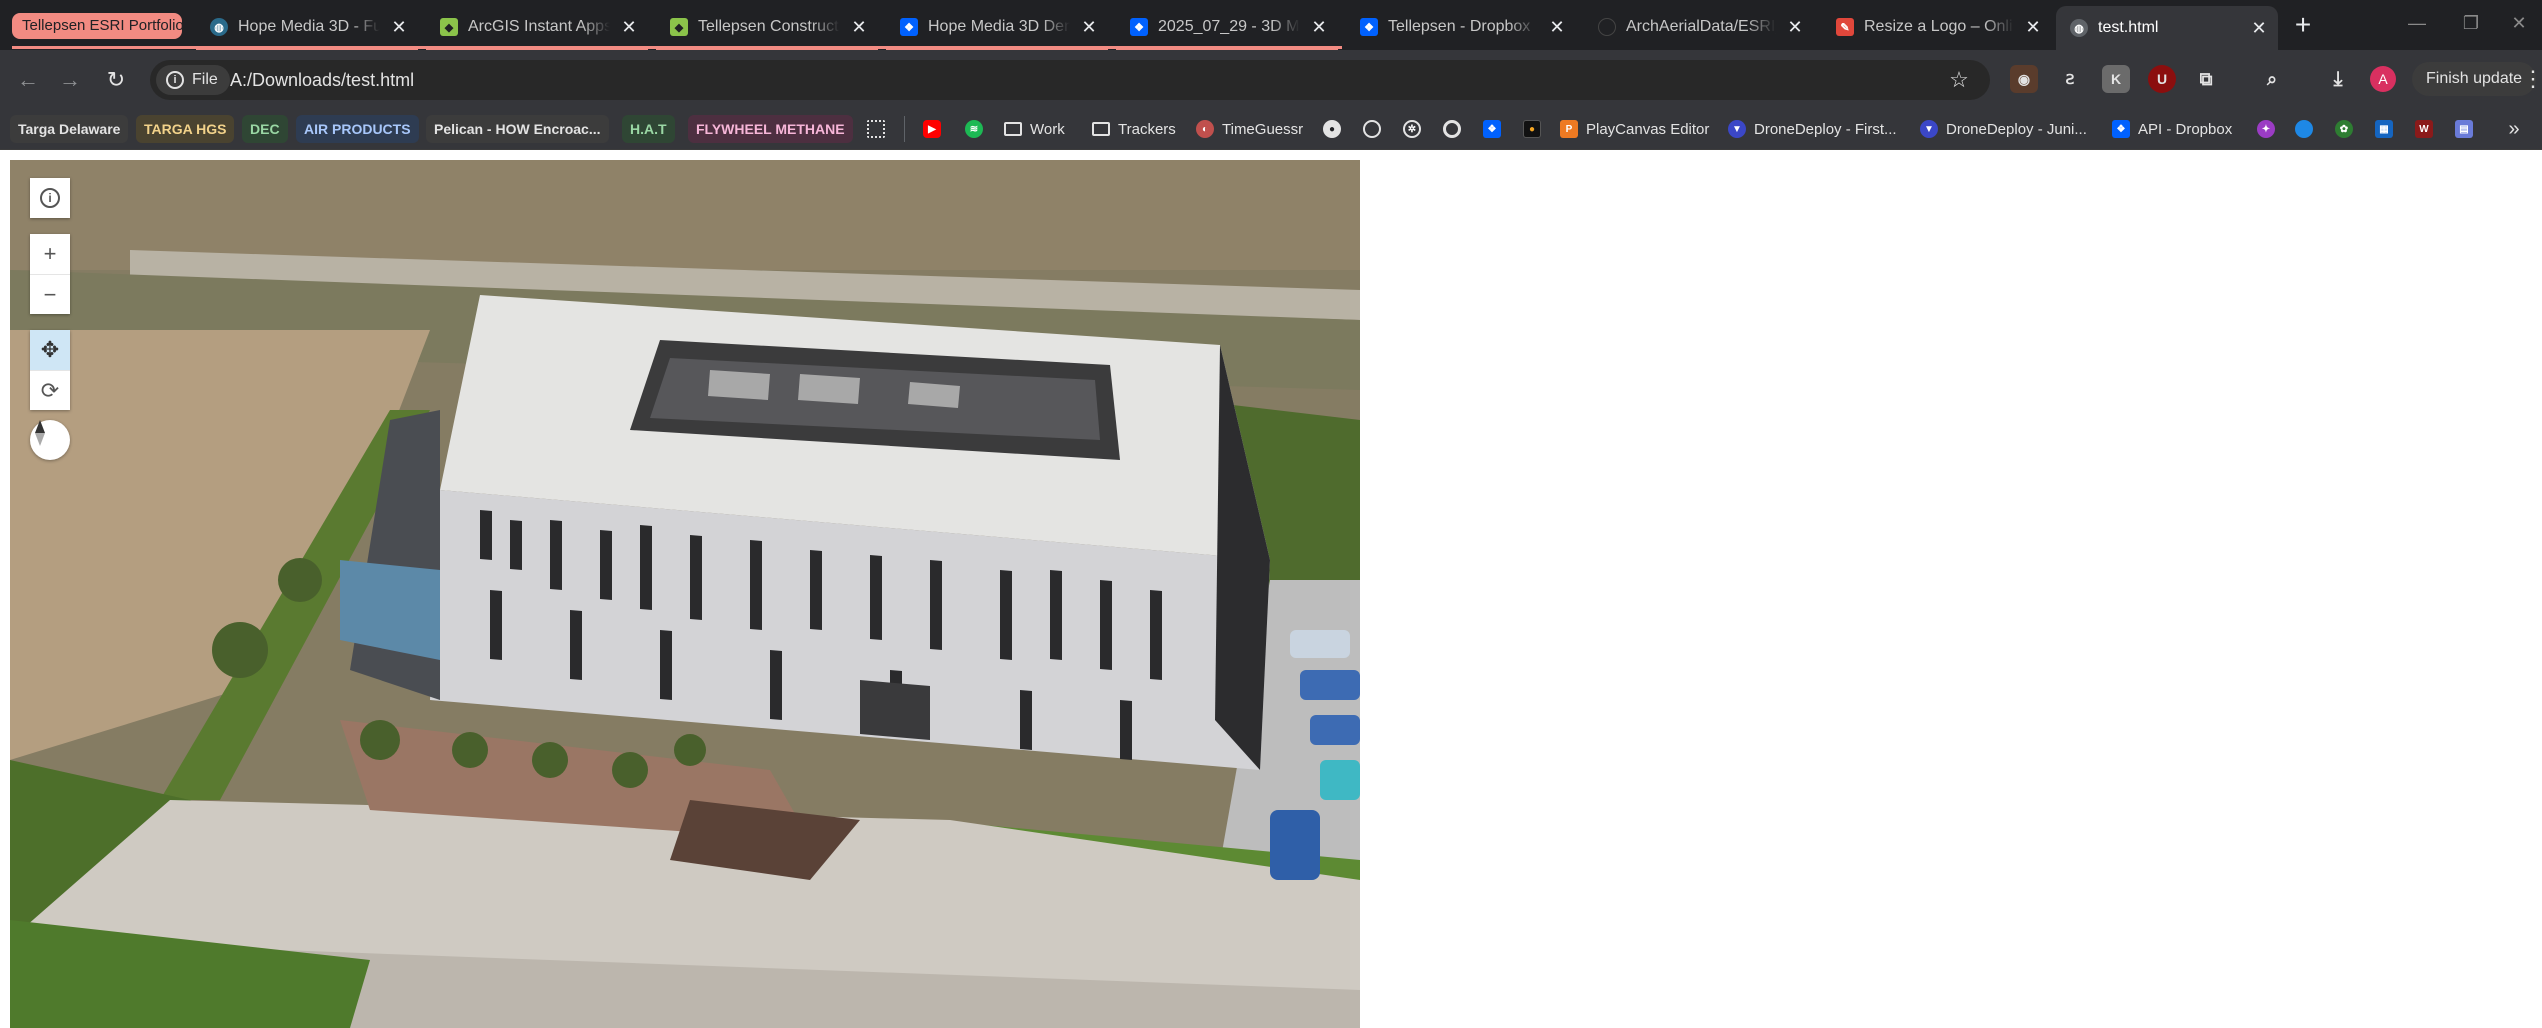  What do you see at coordinates (2162, 79) in the screenshot?
I see `ublock-icon: U` at bounding box center [2162, 79].